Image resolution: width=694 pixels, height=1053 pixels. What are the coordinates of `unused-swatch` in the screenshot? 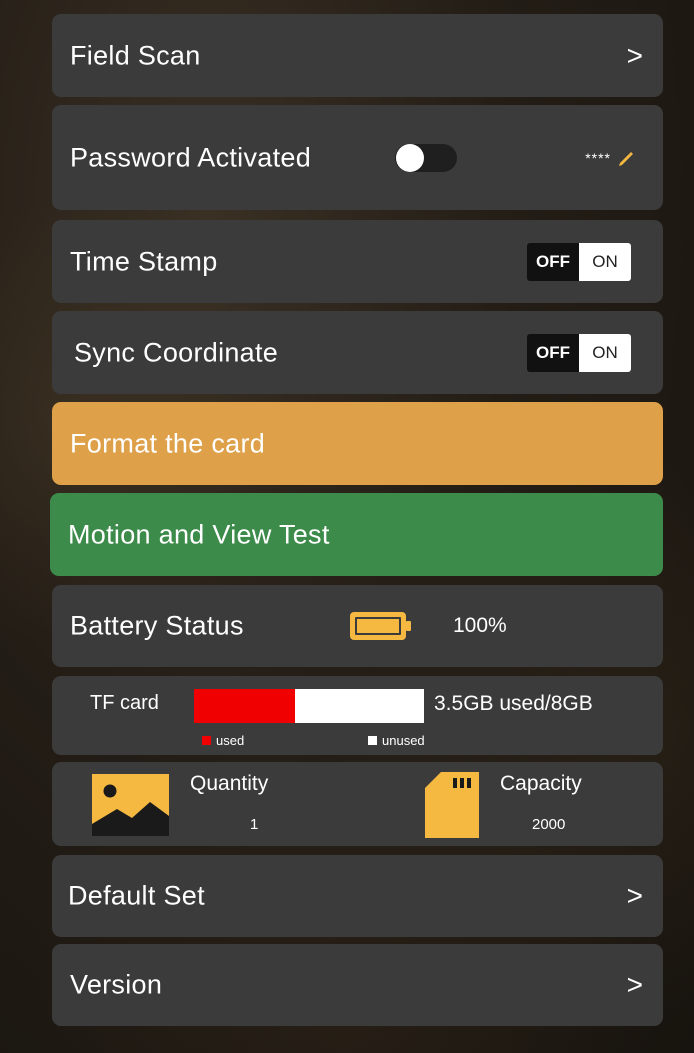 It's located at (372, 740).